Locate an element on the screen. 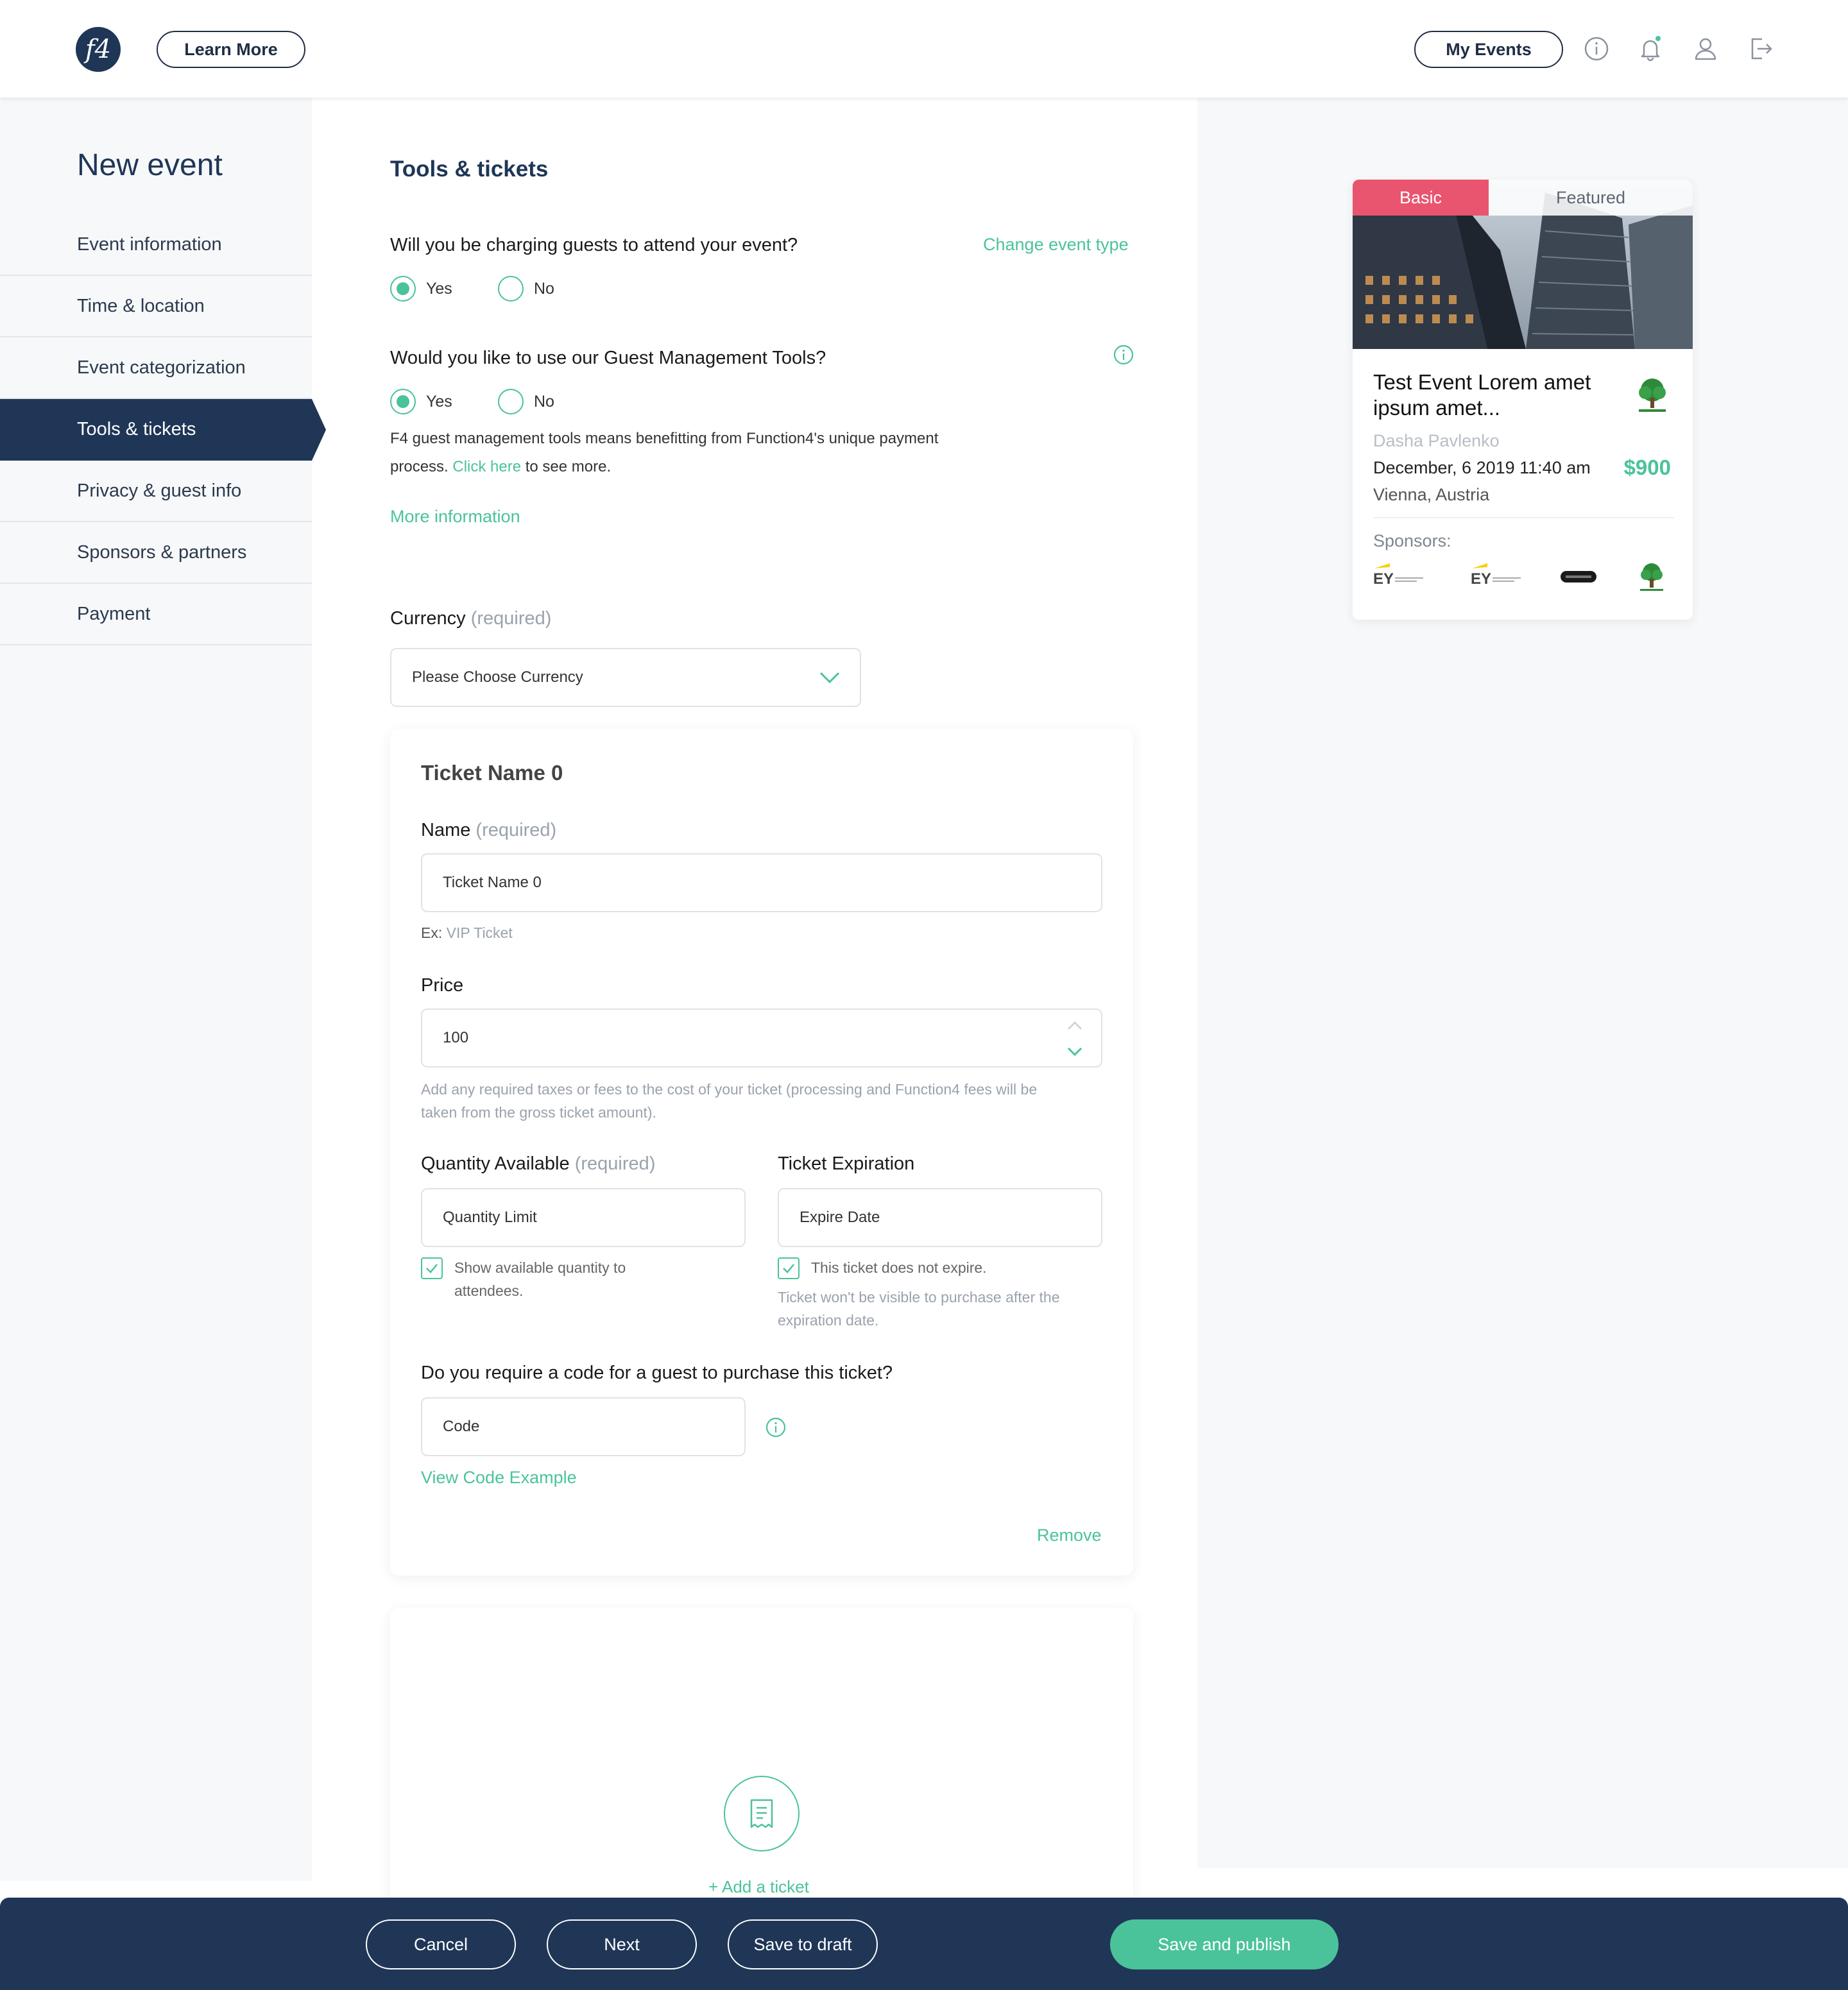 This screenshot has width=1848, height=1990. view-code-example-link: View Code Example is located at coordinates (499, 1478).